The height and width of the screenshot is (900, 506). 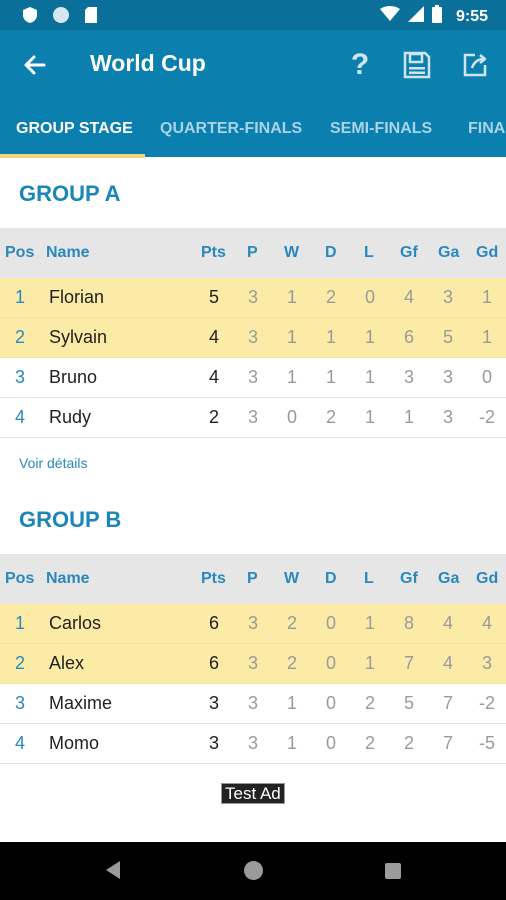 What do you see at coordinates (486, 377) in the screenshot?
I see `row-gd: 0` at bounding box center [486, 377].